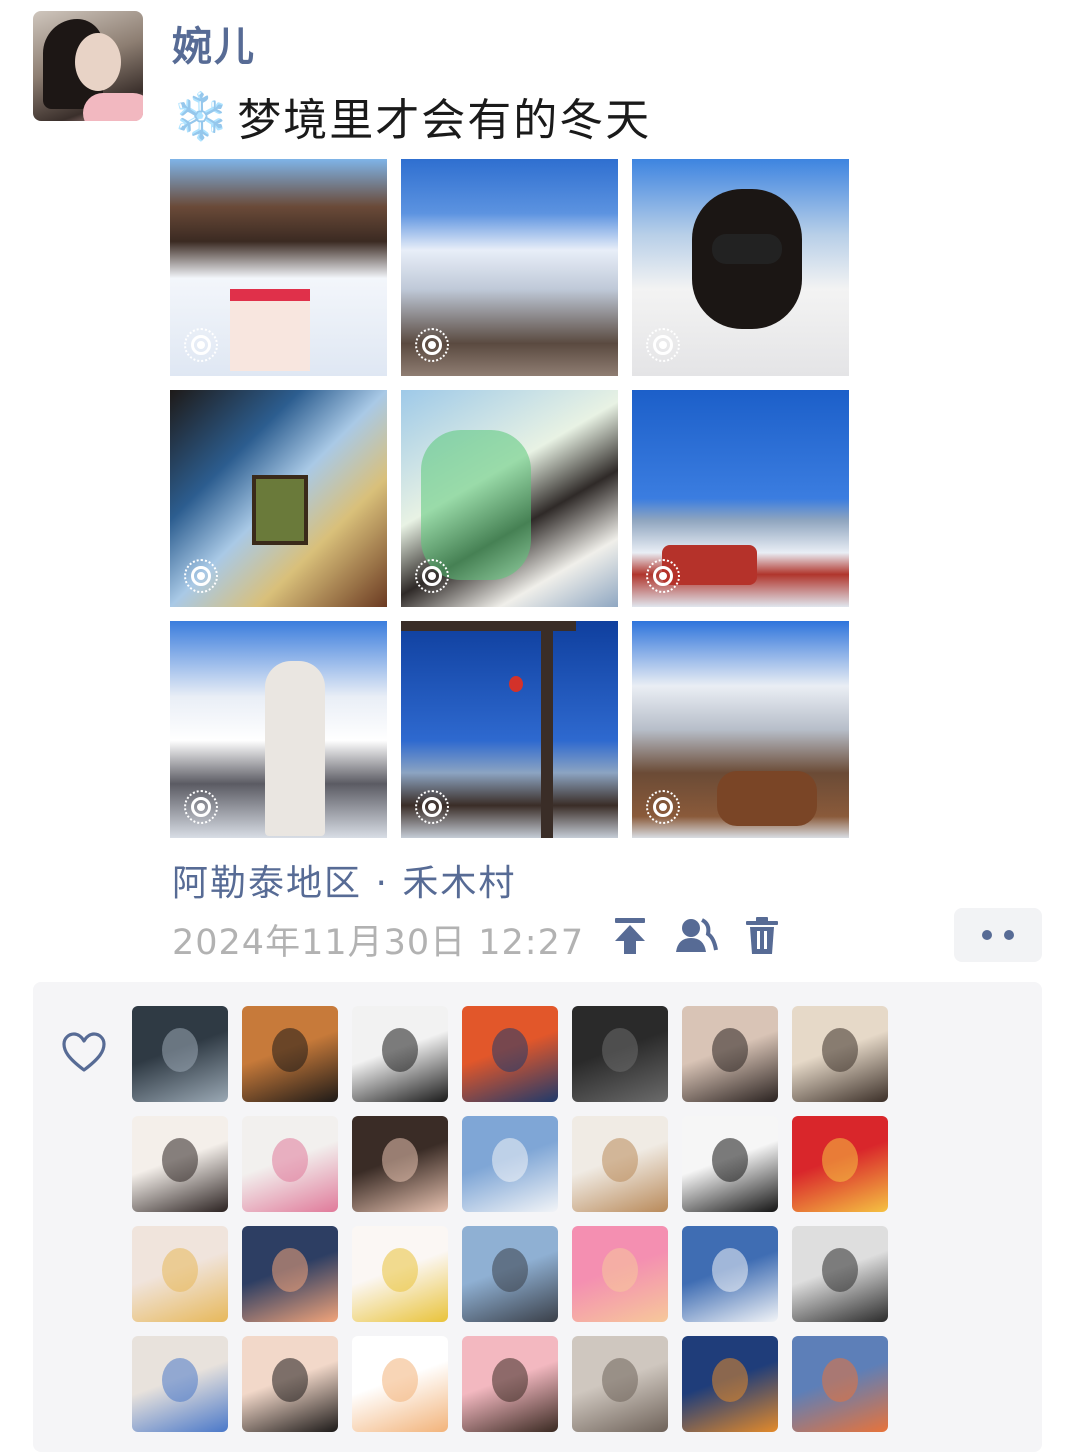 The width and height of the screenshot is (1080, 1452). Describe the element at coordinates (762, 936) in the screenshot. I see `trash-icon` at that location.